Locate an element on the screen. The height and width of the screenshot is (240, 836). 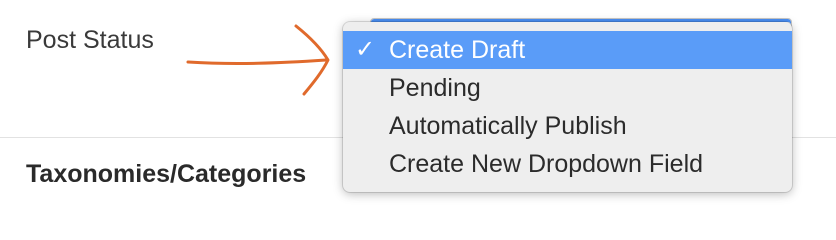
option-pending: Pending is located at coordinates (567, 88).